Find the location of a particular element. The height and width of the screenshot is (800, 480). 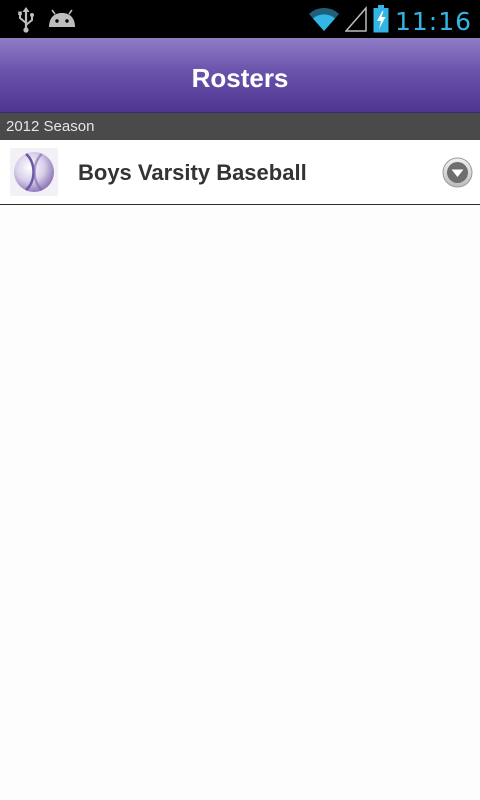

title-bar: Rosters is located at coordinates (240, 75).